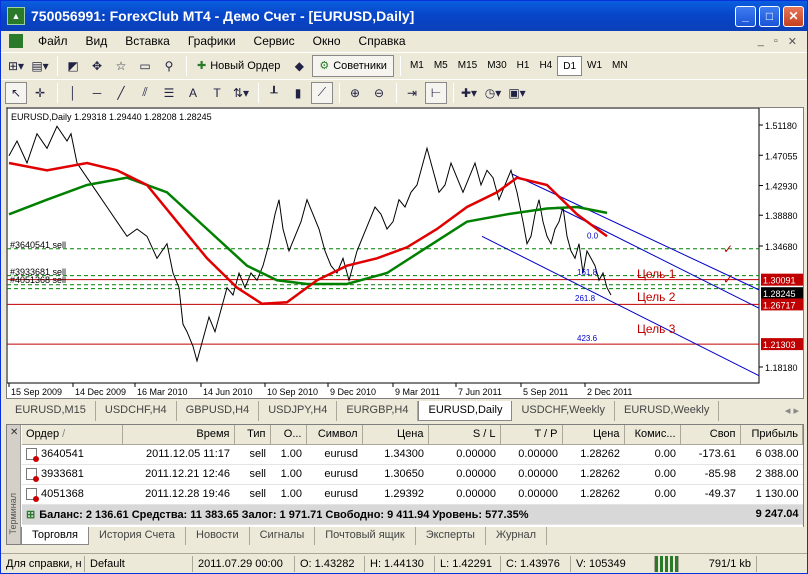 This screenshot has height=574, width=808. I want to click on order-label: #3640541 sell, so click(38, 245).